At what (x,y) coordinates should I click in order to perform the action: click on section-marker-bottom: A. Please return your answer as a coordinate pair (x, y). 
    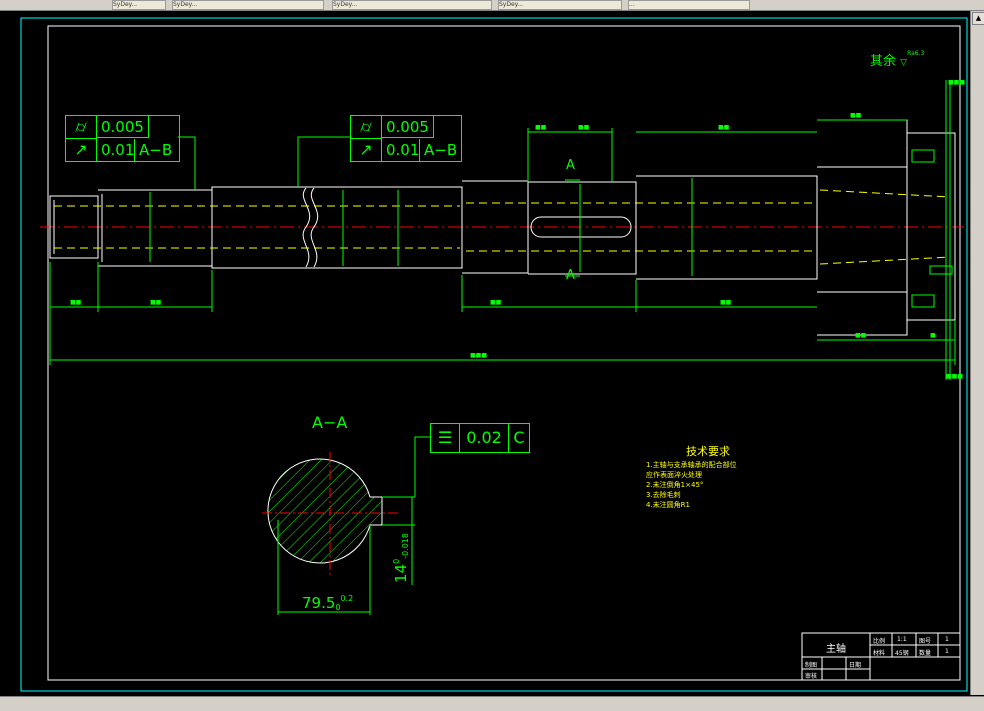
    Looking at the image, I should click on (570, 275).